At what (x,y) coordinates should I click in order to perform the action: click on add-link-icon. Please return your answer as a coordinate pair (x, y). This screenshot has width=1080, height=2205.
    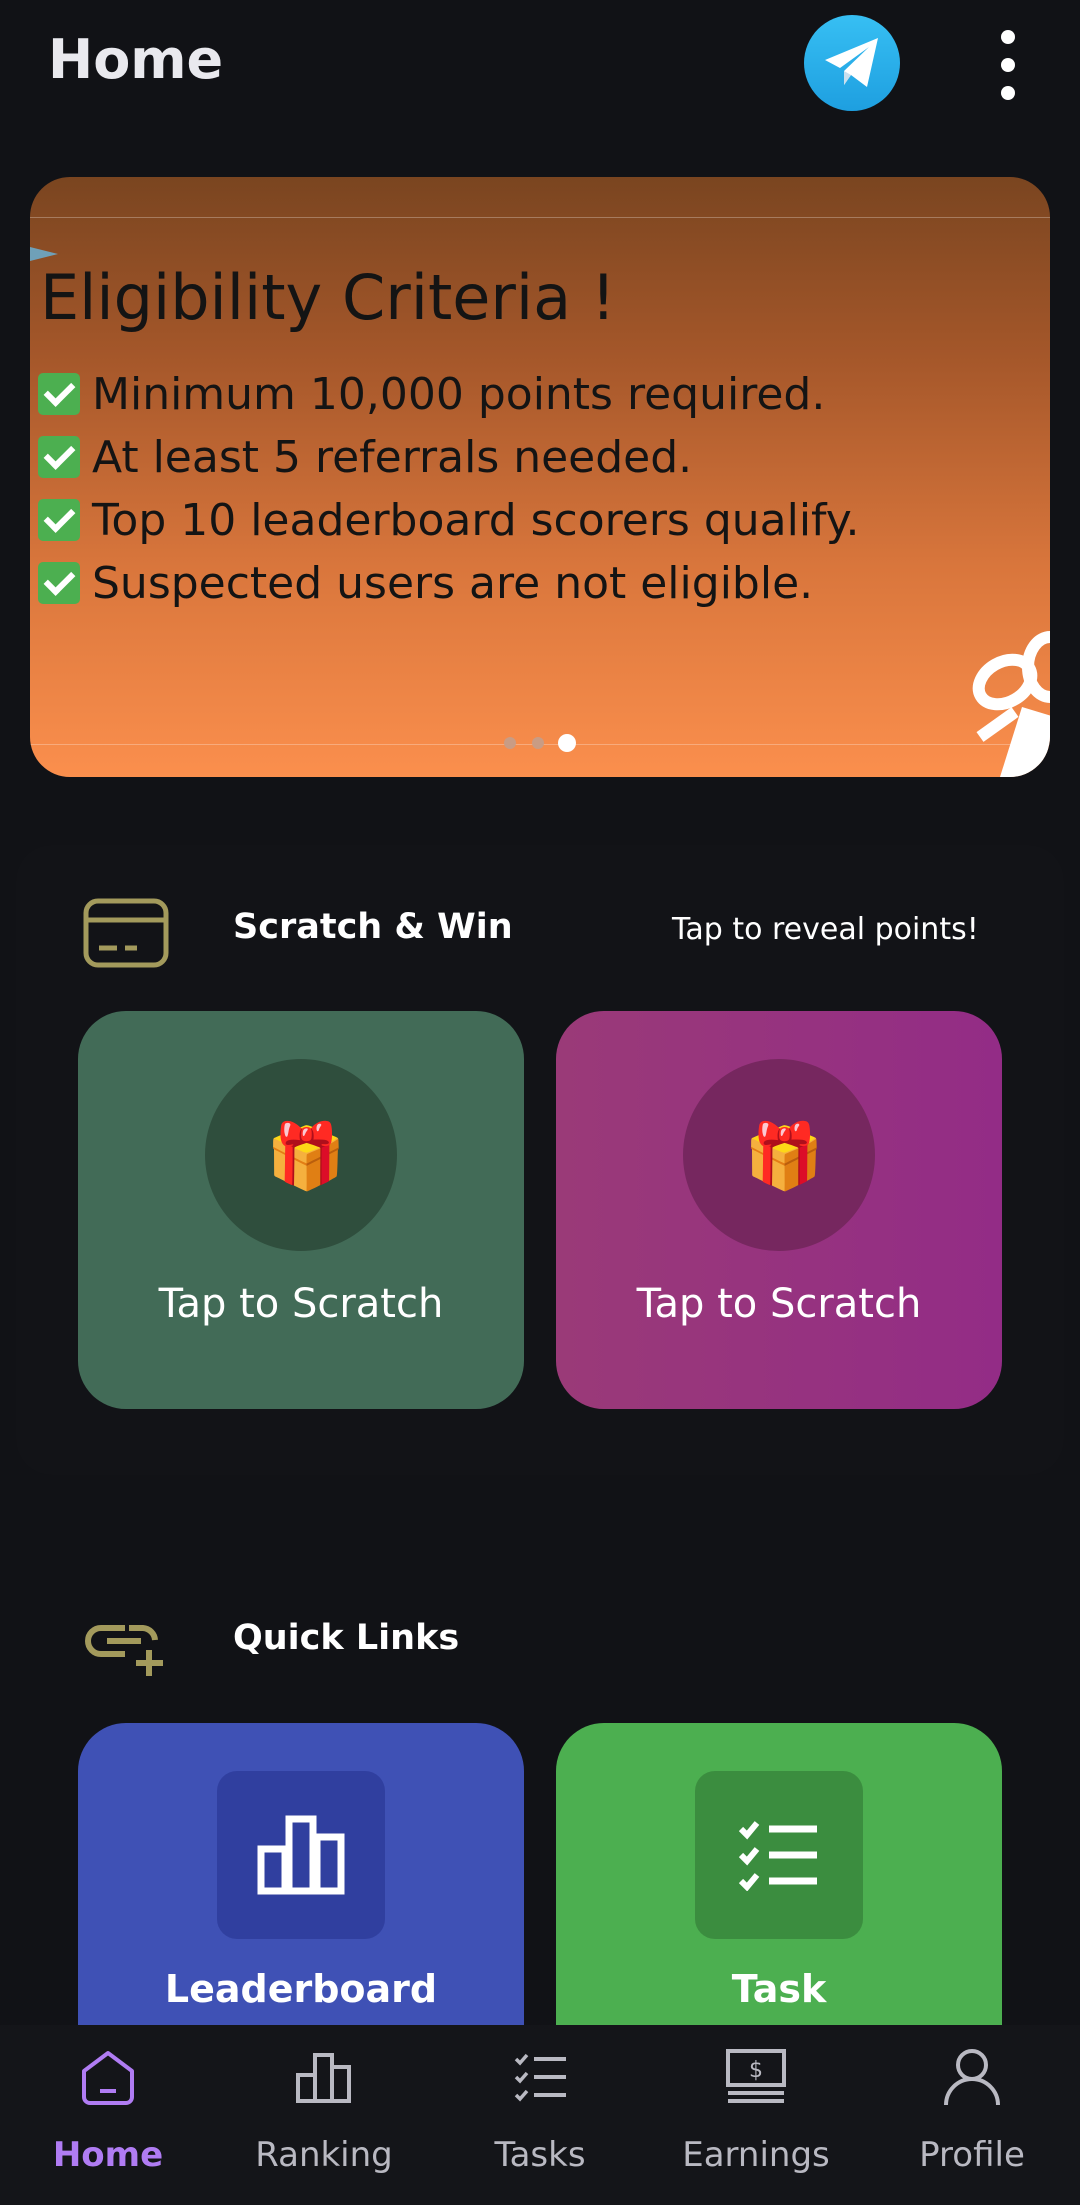
    Looking at the image, I should click on (124, 1650).